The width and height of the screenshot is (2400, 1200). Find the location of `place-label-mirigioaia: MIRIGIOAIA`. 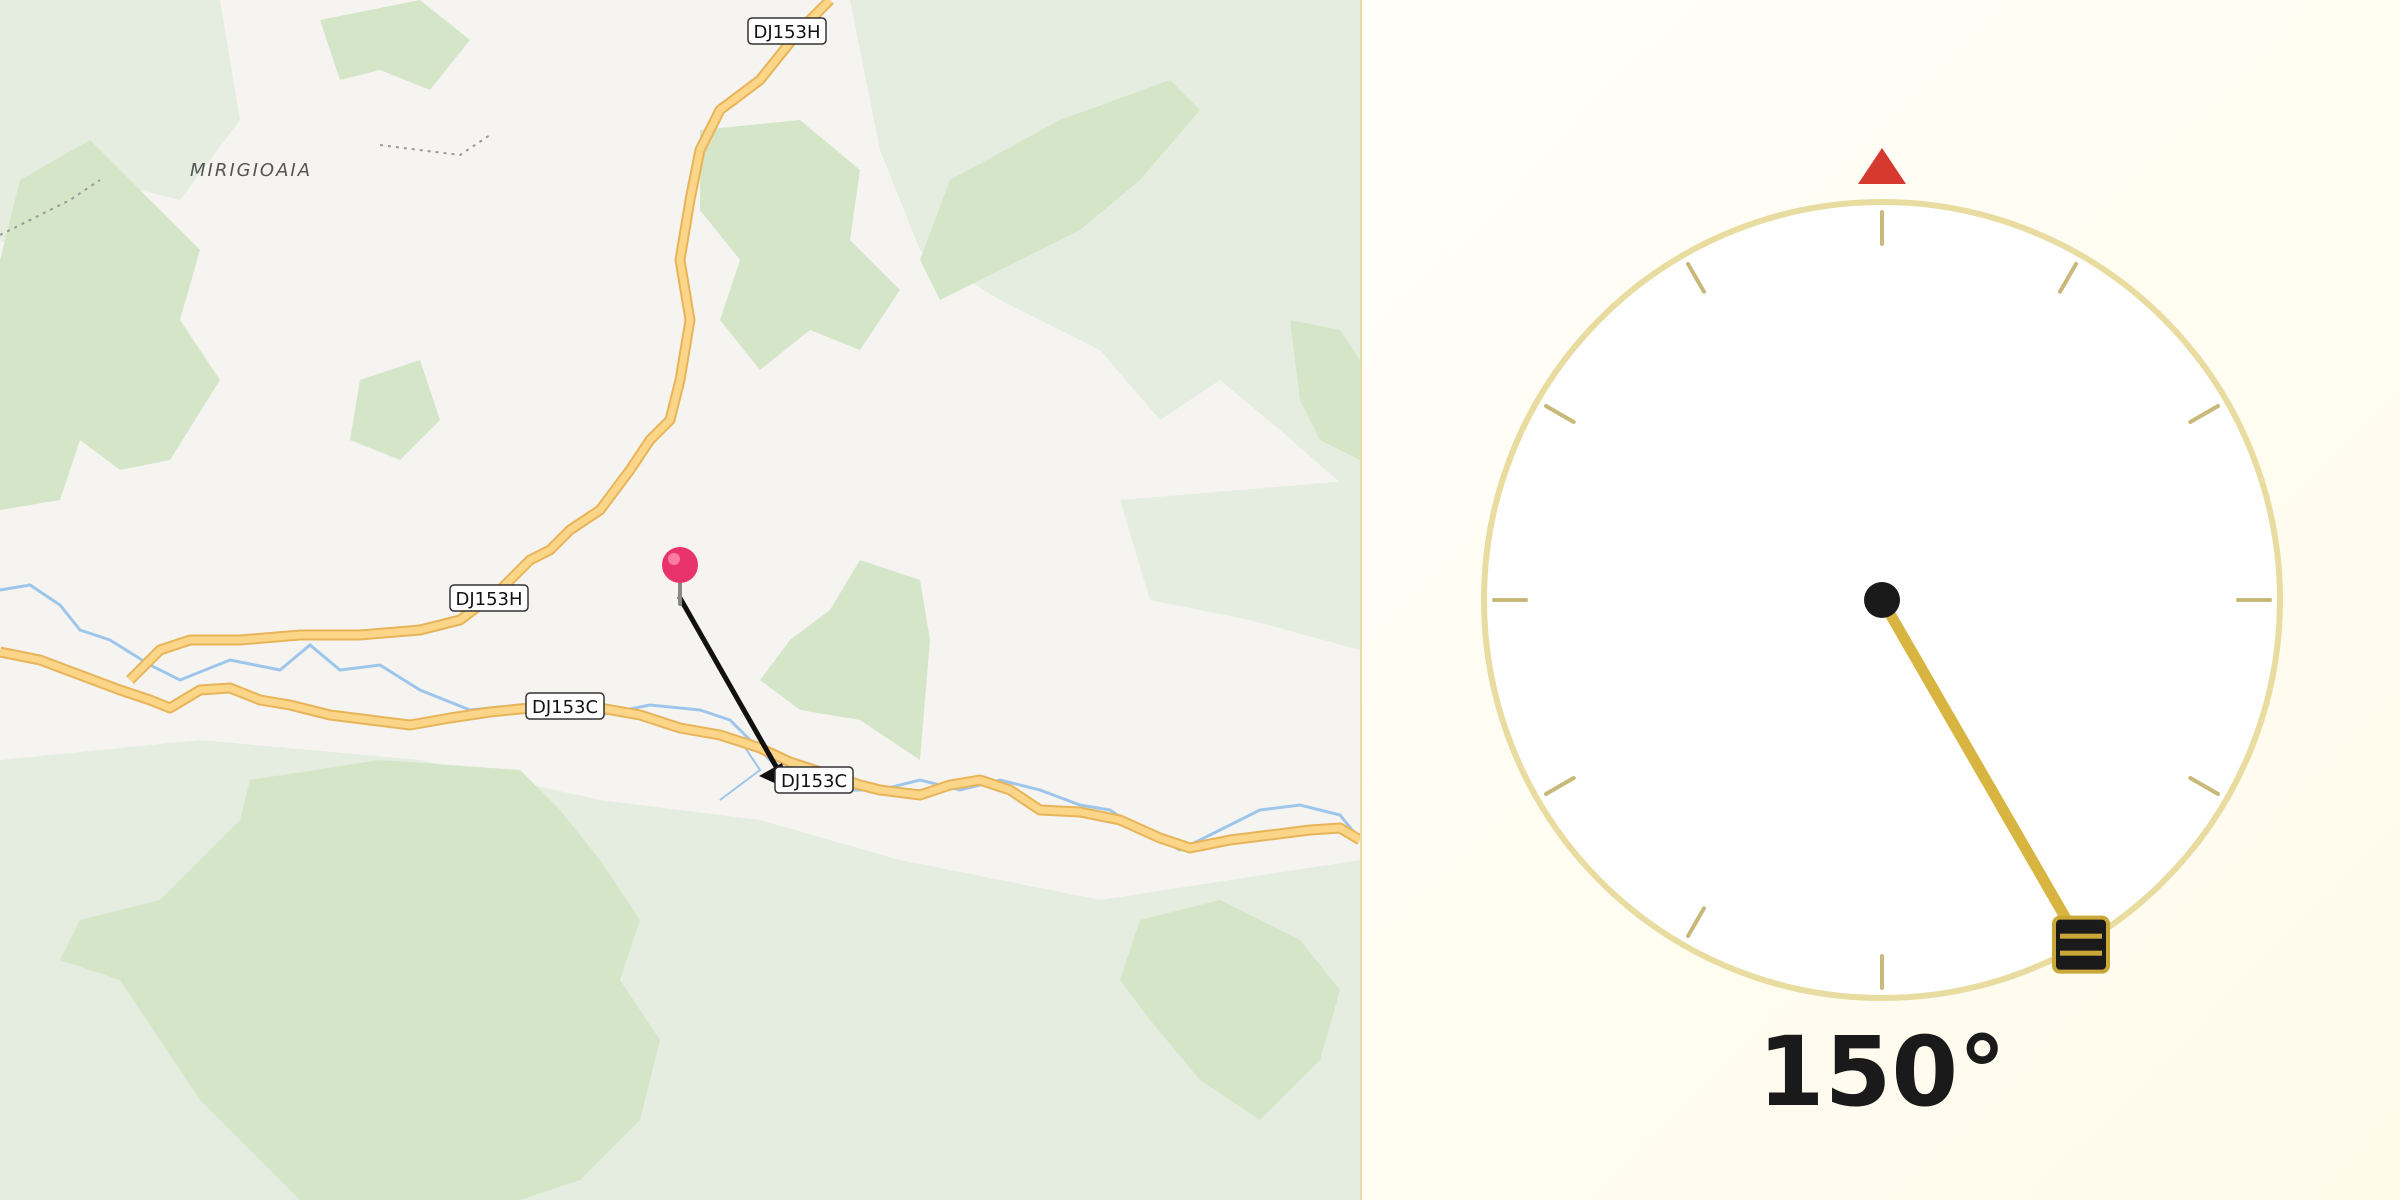

place-label-mirigioaia: MIRIGIOAIA is located at coordinates (251, 170).